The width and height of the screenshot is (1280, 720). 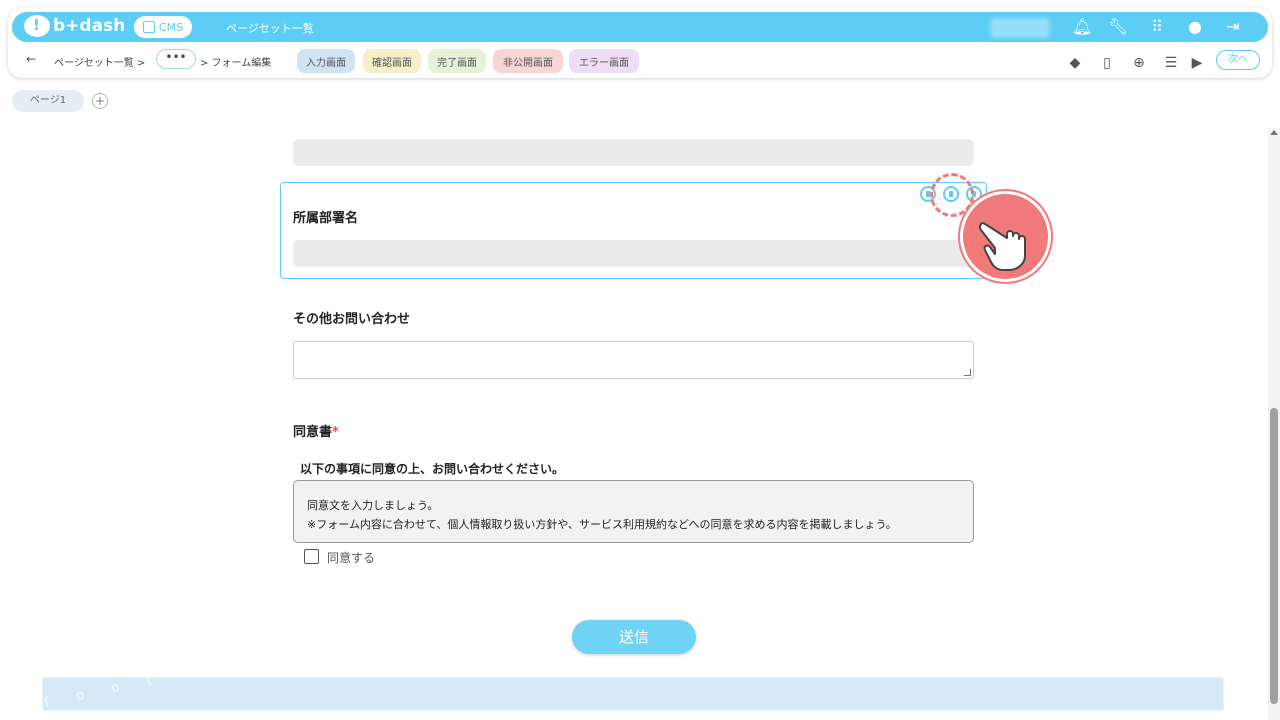 I want to click on back-button: ←, so click(x=31, y=59).